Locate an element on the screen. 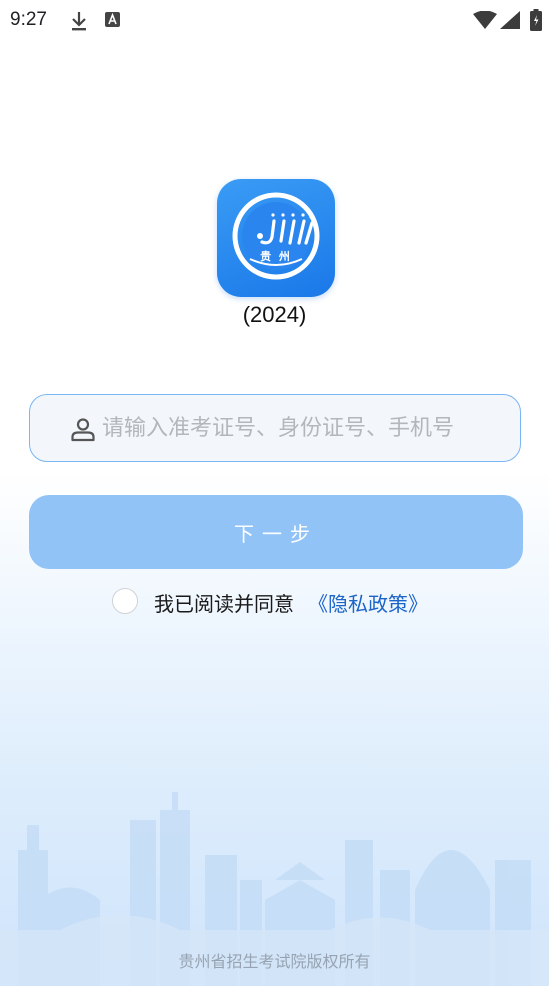 Image resolution: width=549 pixels, height=986 pixels. agree-text: 我已阅读并同意 is located at coordinates (224, 604).